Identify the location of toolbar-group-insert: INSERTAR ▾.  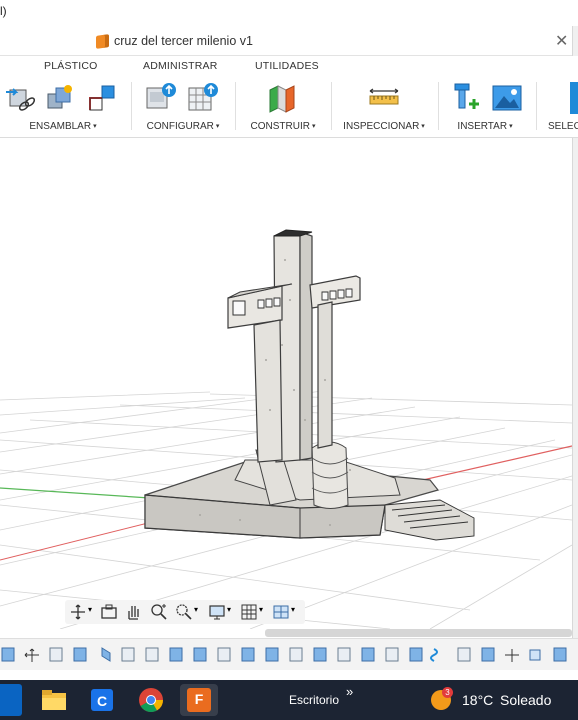
(485, 107).